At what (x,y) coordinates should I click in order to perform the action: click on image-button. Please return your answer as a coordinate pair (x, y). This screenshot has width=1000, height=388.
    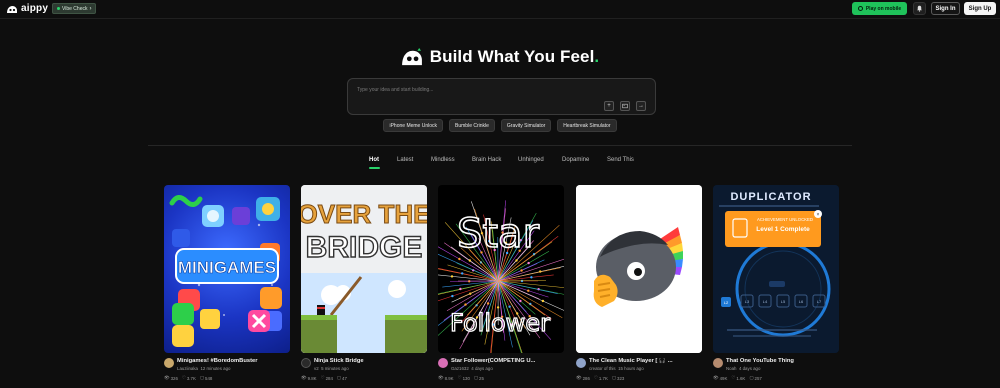
    Looking at the image, I should click on (625, 106).